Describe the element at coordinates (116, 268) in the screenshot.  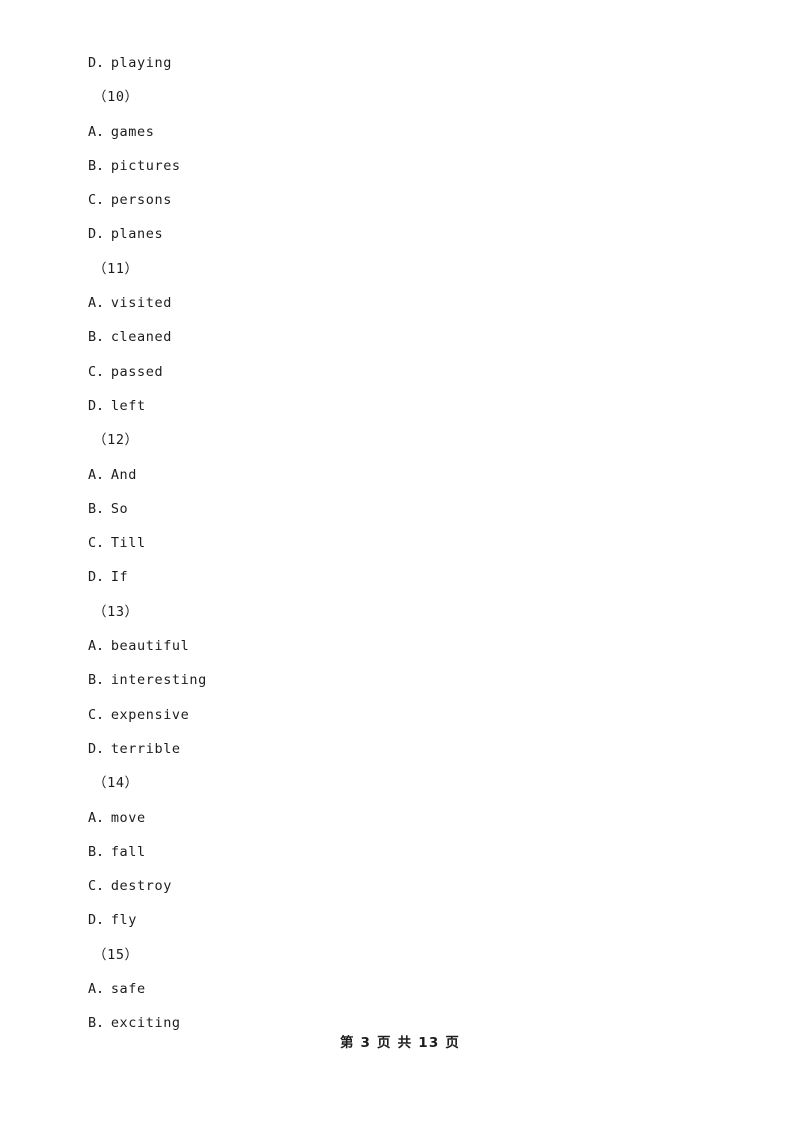
I see `question-number: （11）` at that location.